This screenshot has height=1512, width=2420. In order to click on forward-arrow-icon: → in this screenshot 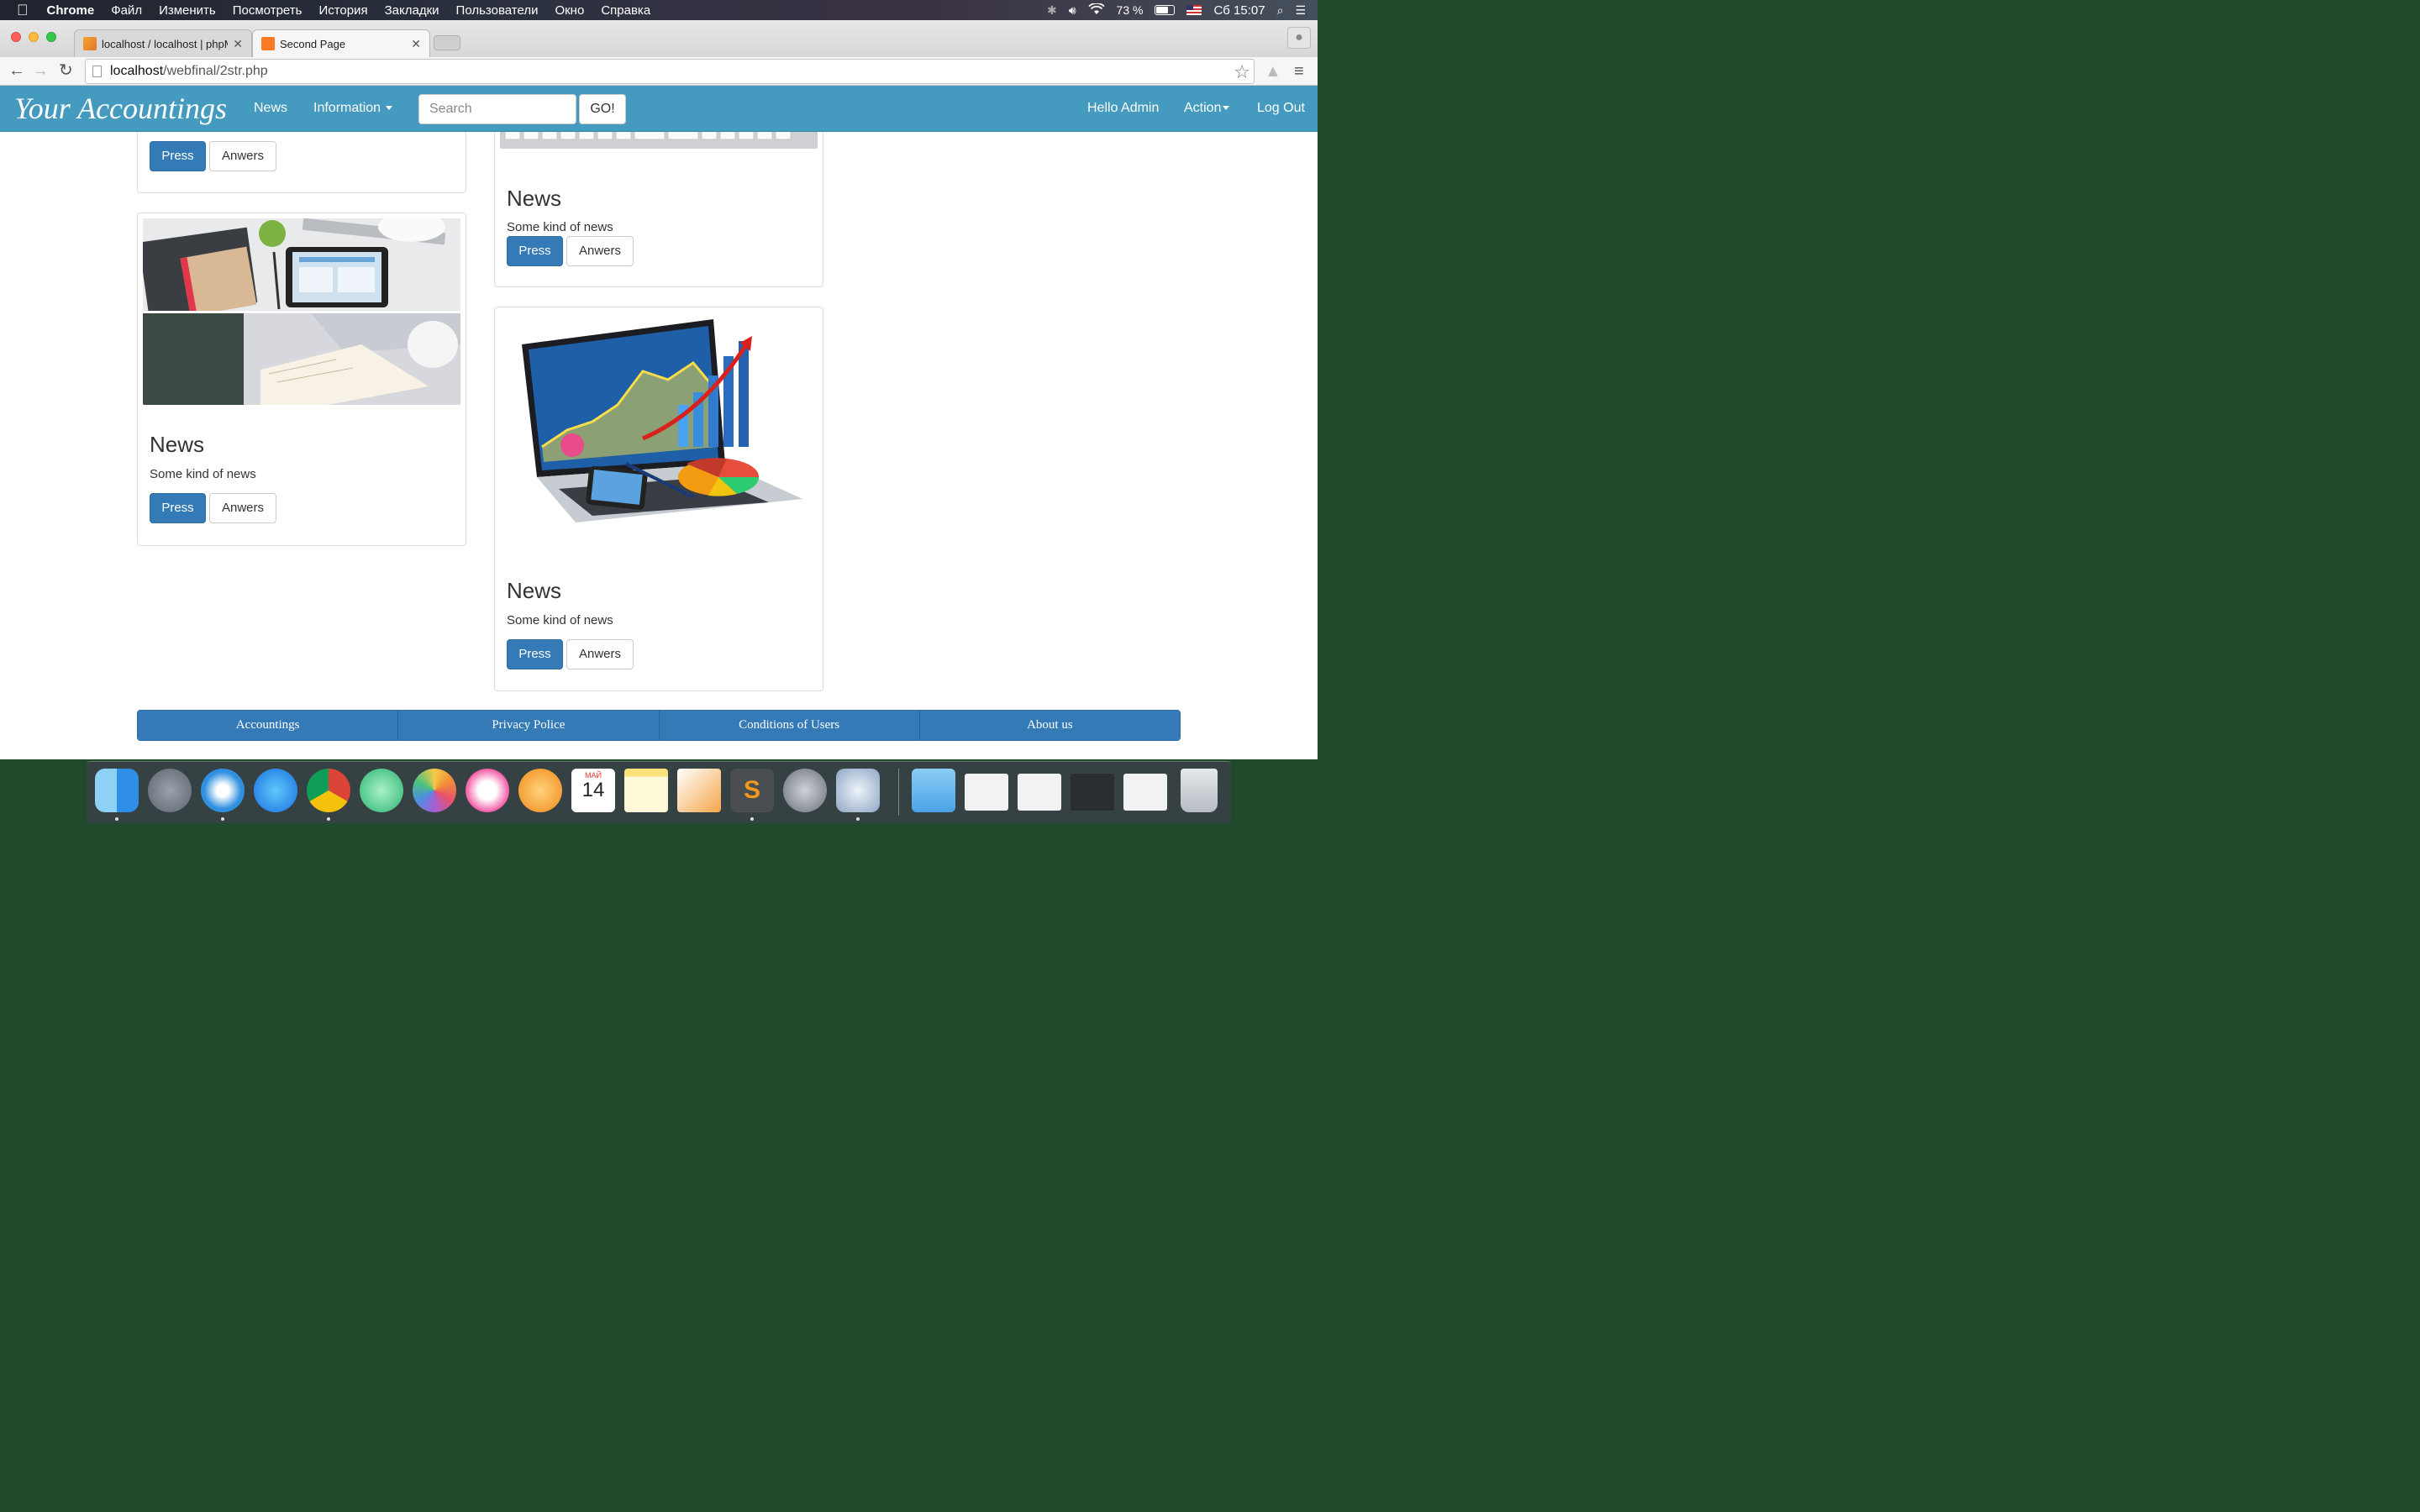, I will do `click(40, 70)`.